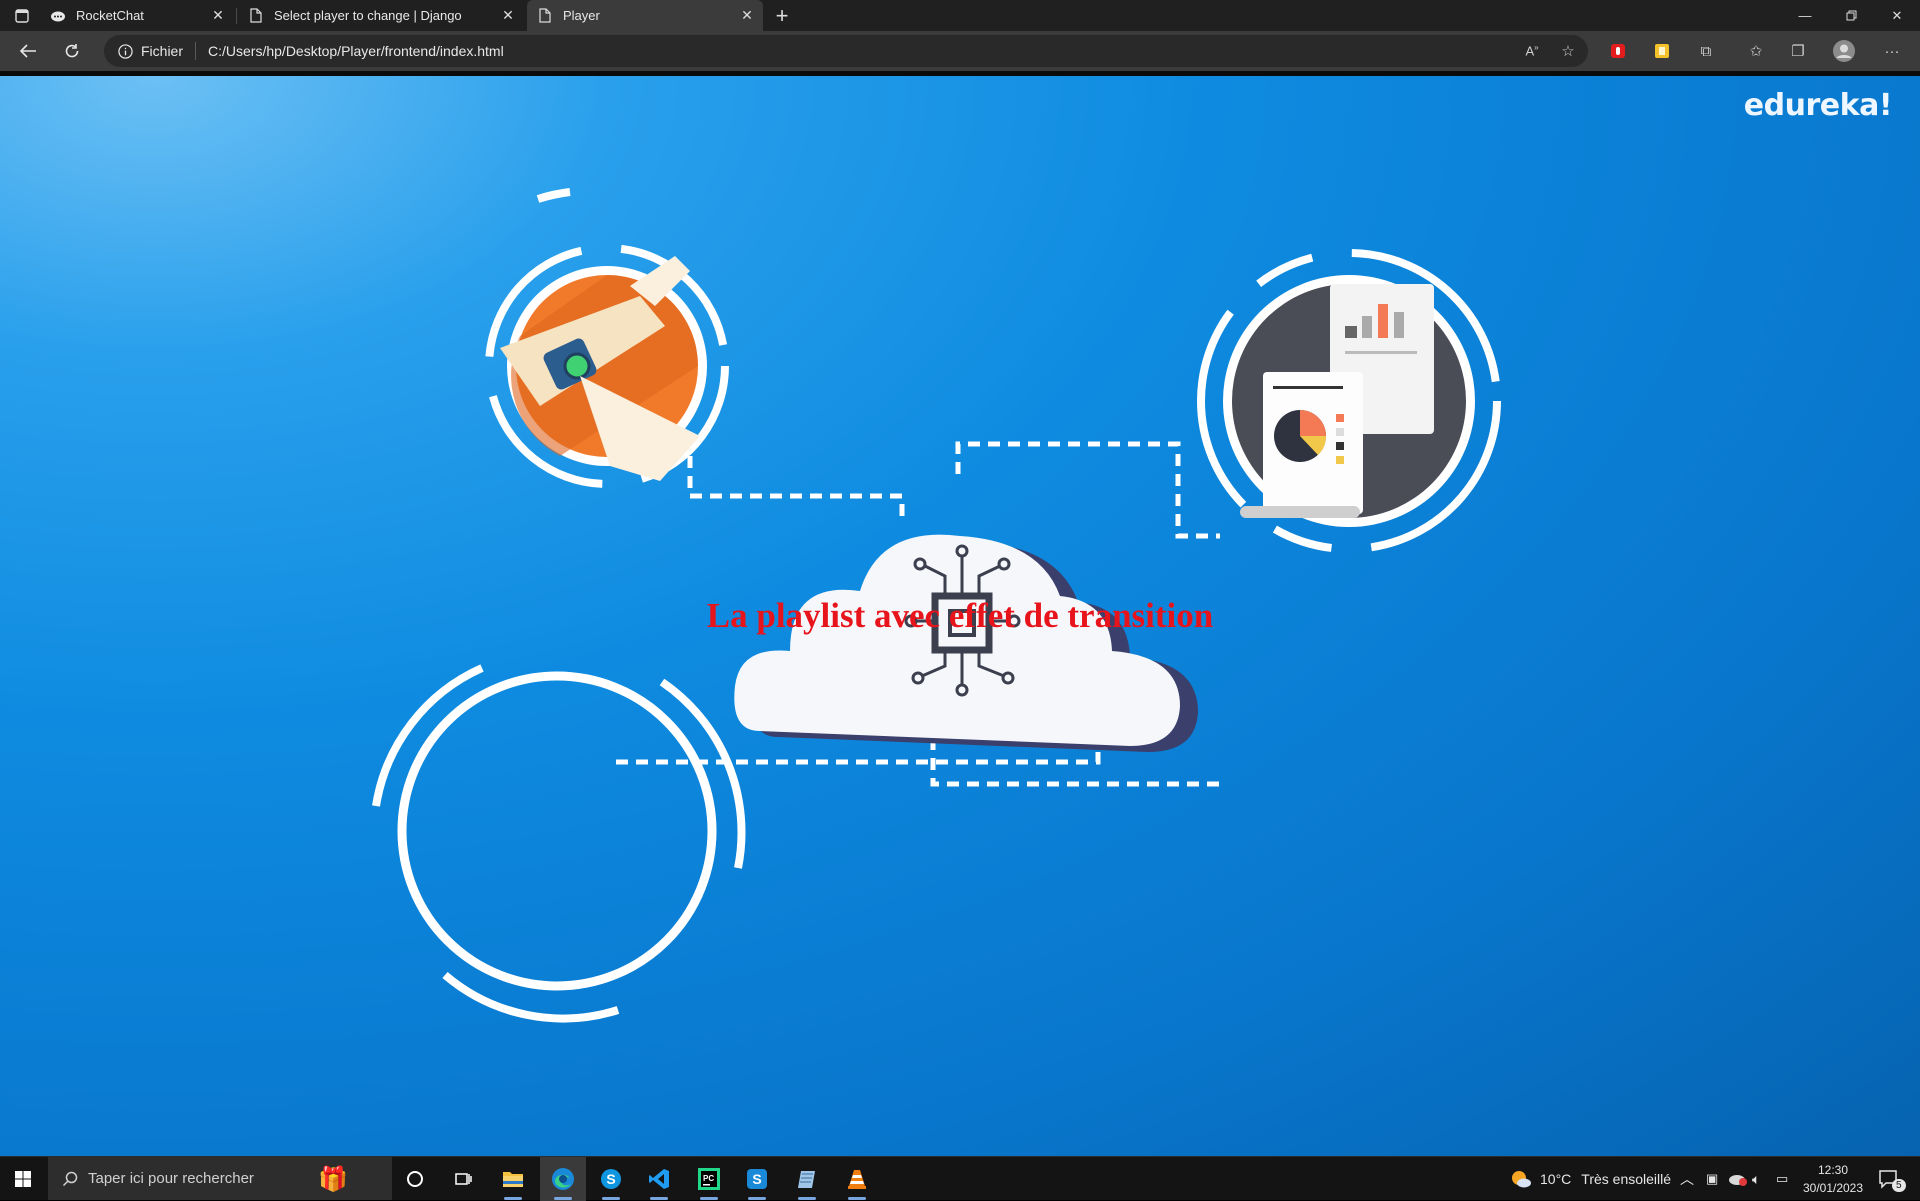  What do you see at coordinates (333, 1179) in the screenshot?
I see `gift-icon: 🎁` at bounding box center [333, 1179].